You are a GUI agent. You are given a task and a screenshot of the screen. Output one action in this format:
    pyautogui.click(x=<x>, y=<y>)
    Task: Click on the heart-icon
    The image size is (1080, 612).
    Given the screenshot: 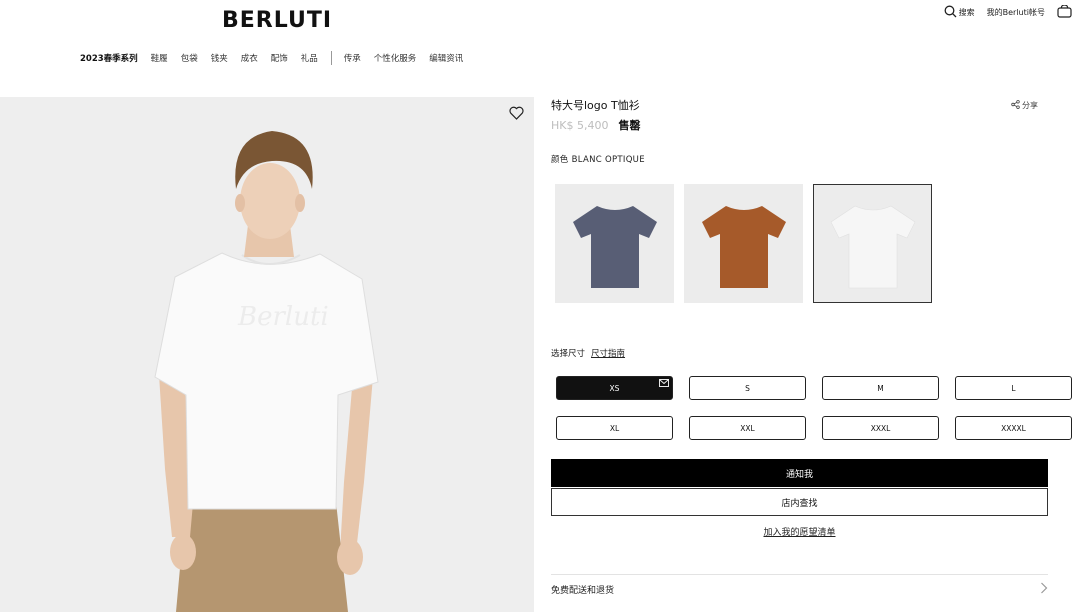 What is the action you would take?
    pyautogui.click(x=516, y=114)
    